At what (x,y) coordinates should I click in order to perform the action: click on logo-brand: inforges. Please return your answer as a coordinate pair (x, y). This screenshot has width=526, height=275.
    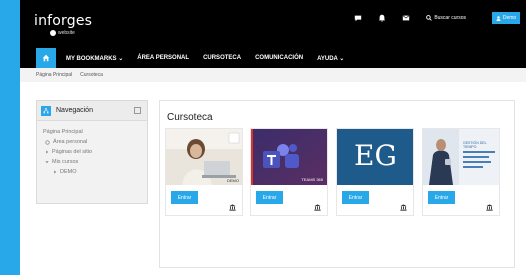
    Looking at the image, I should click on (63, 21).